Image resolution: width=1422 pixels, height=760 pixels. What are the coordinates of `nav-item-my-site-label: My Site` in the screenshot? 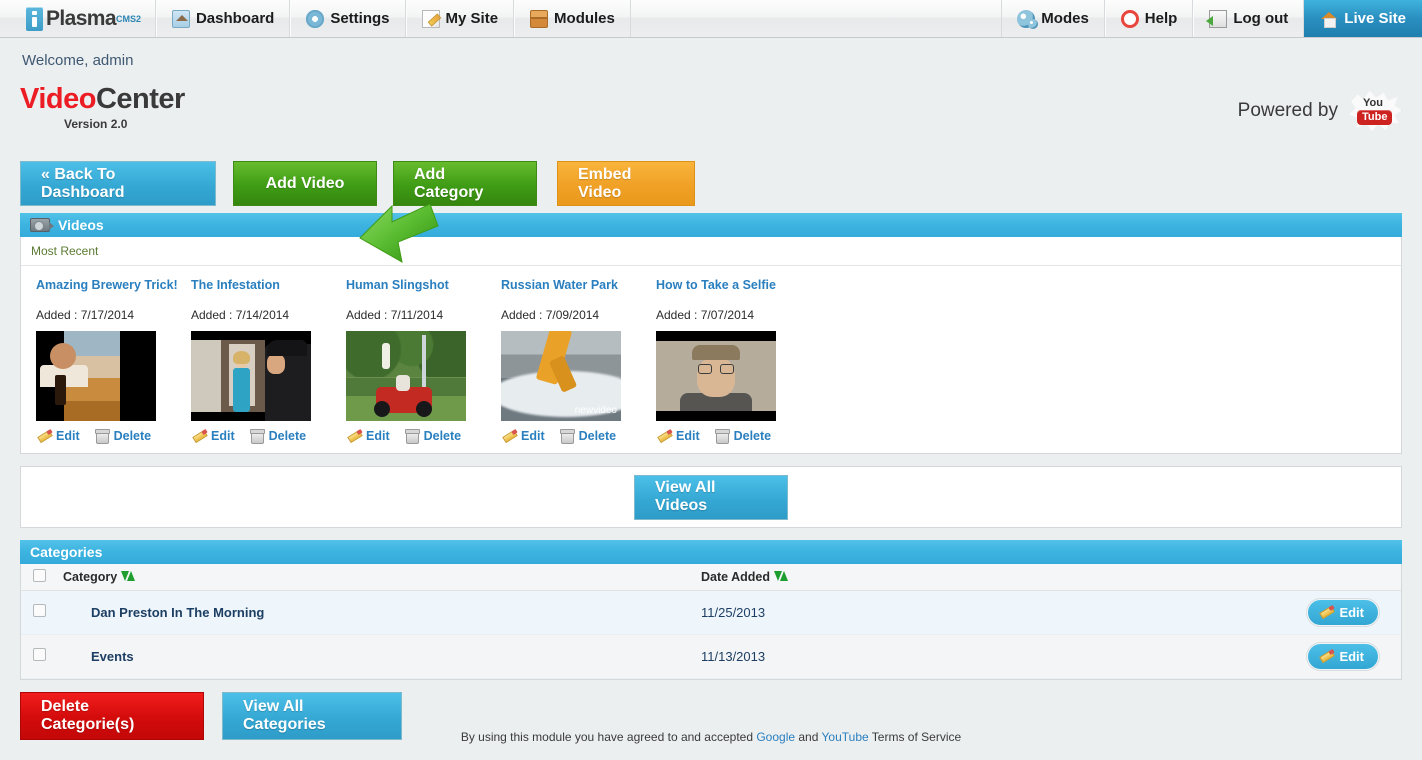 It's located at (472, 18).